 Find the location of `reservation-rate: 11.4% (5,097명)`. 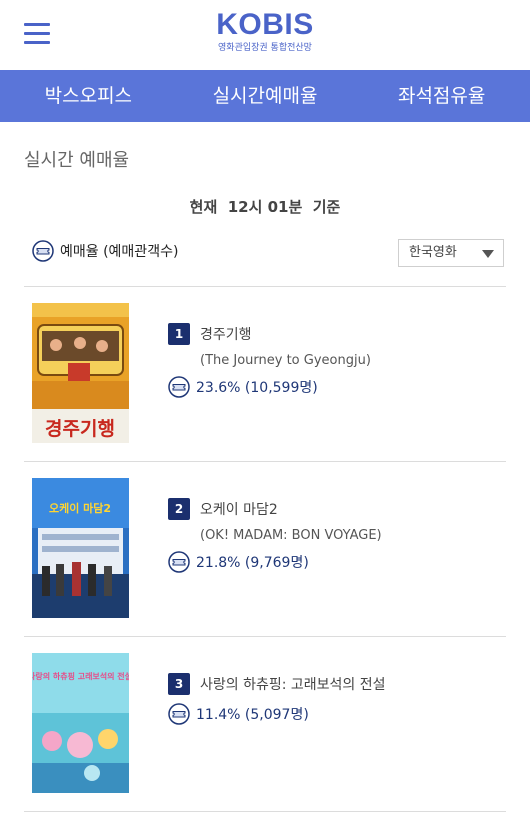

reservation-rate: 11.4% (5,097명) is located at coordinates (252, 715).